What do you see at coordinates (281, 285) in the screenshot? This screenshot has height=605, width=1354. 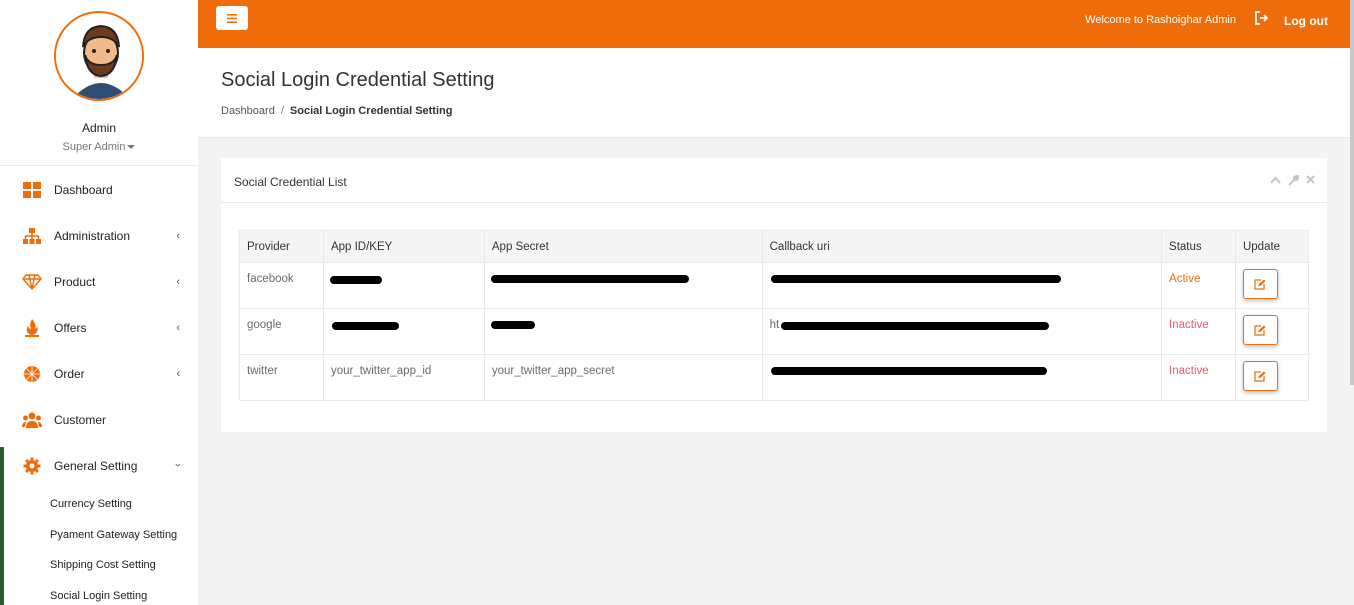 I see `provider-cell: facebook` at bounding box center [281, 285].